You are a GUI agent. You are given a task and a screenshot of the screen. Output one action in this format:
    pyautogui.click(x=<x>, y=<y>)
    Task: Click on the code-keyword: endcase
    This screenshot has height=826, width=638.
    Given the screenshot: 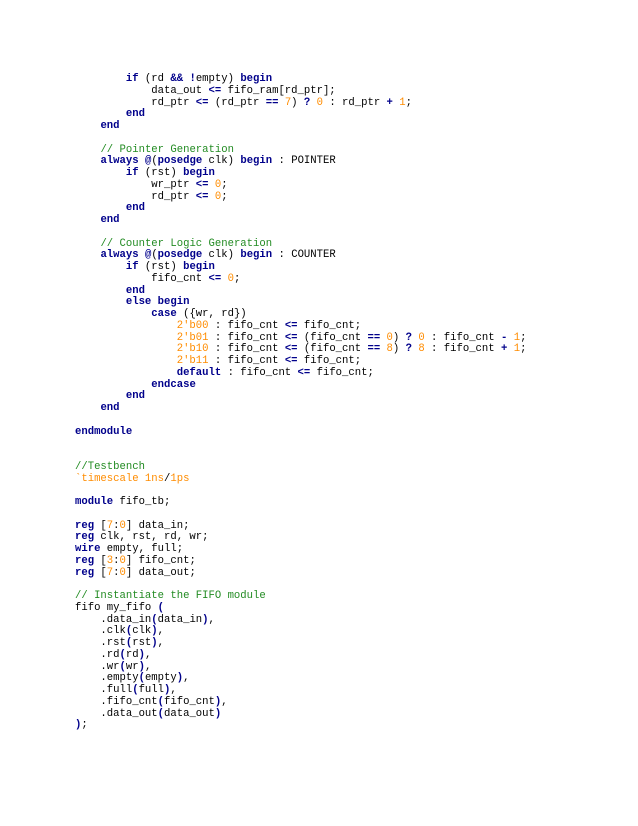 What is the action you would take?
    pyautogui.click(x=173, y=384)
    